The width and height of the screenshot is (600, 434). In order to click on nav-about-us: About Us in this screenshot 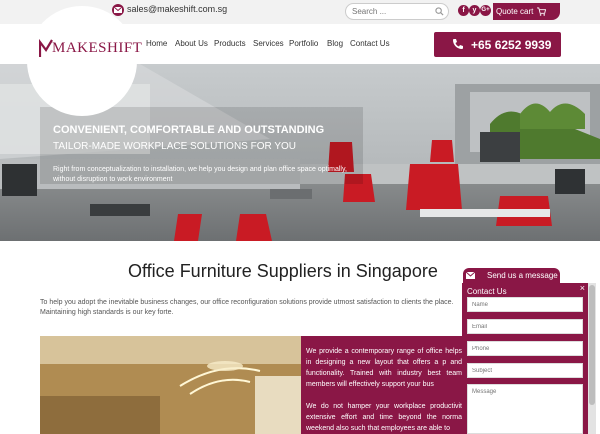, I will do `click(191, 43)`.